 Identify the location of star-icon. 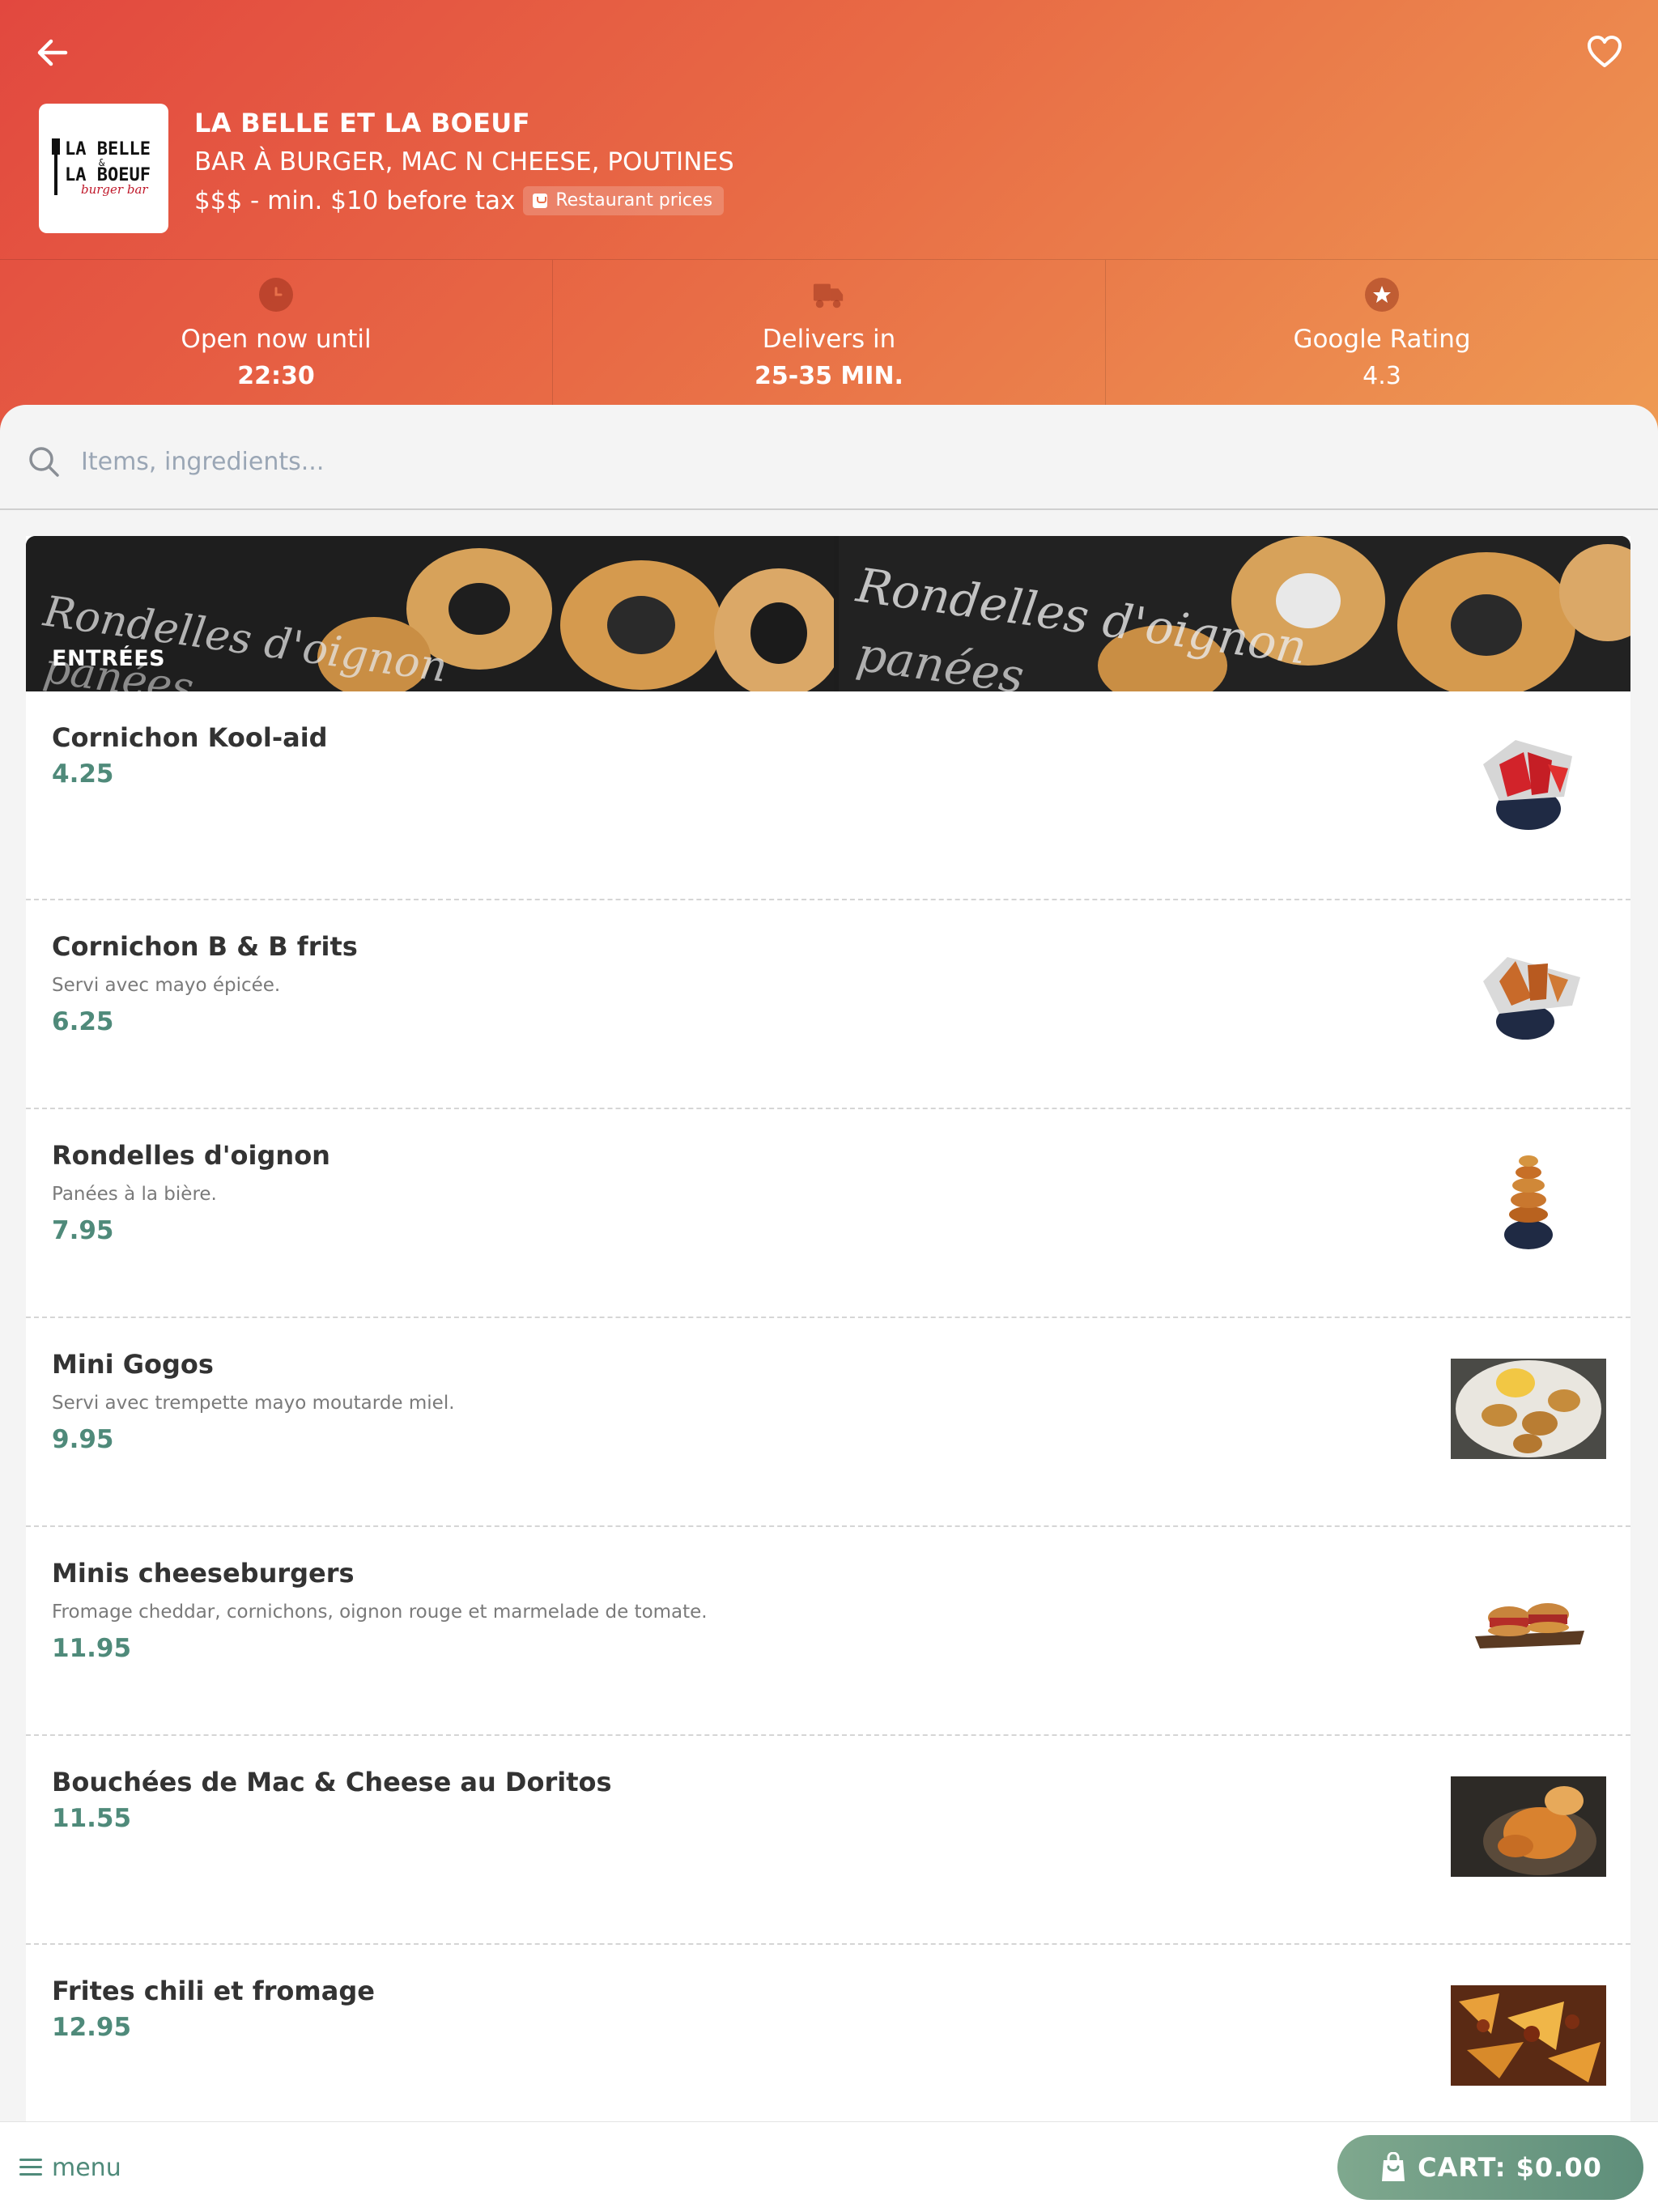
(1382, 295).